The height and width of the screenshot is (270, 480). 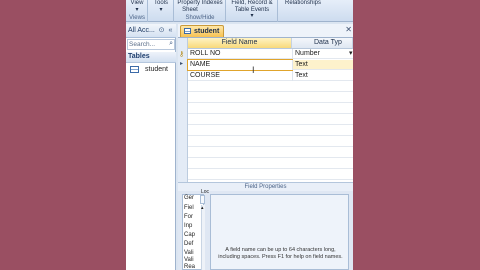 What do you see at coordinates (182, 64) in the screenshot?
I see `current-row-icon: ▸` at bounding box center [182, 64].